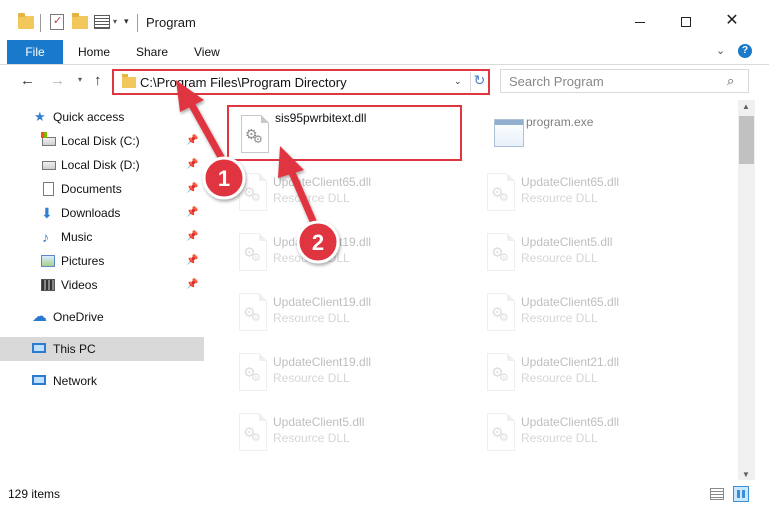 The height and width of the screenshot is (521, 769). What do you see at coordinates (94, 52) in the screenshot?
I see `tab-home: Home` at bounding box center [94, 52].